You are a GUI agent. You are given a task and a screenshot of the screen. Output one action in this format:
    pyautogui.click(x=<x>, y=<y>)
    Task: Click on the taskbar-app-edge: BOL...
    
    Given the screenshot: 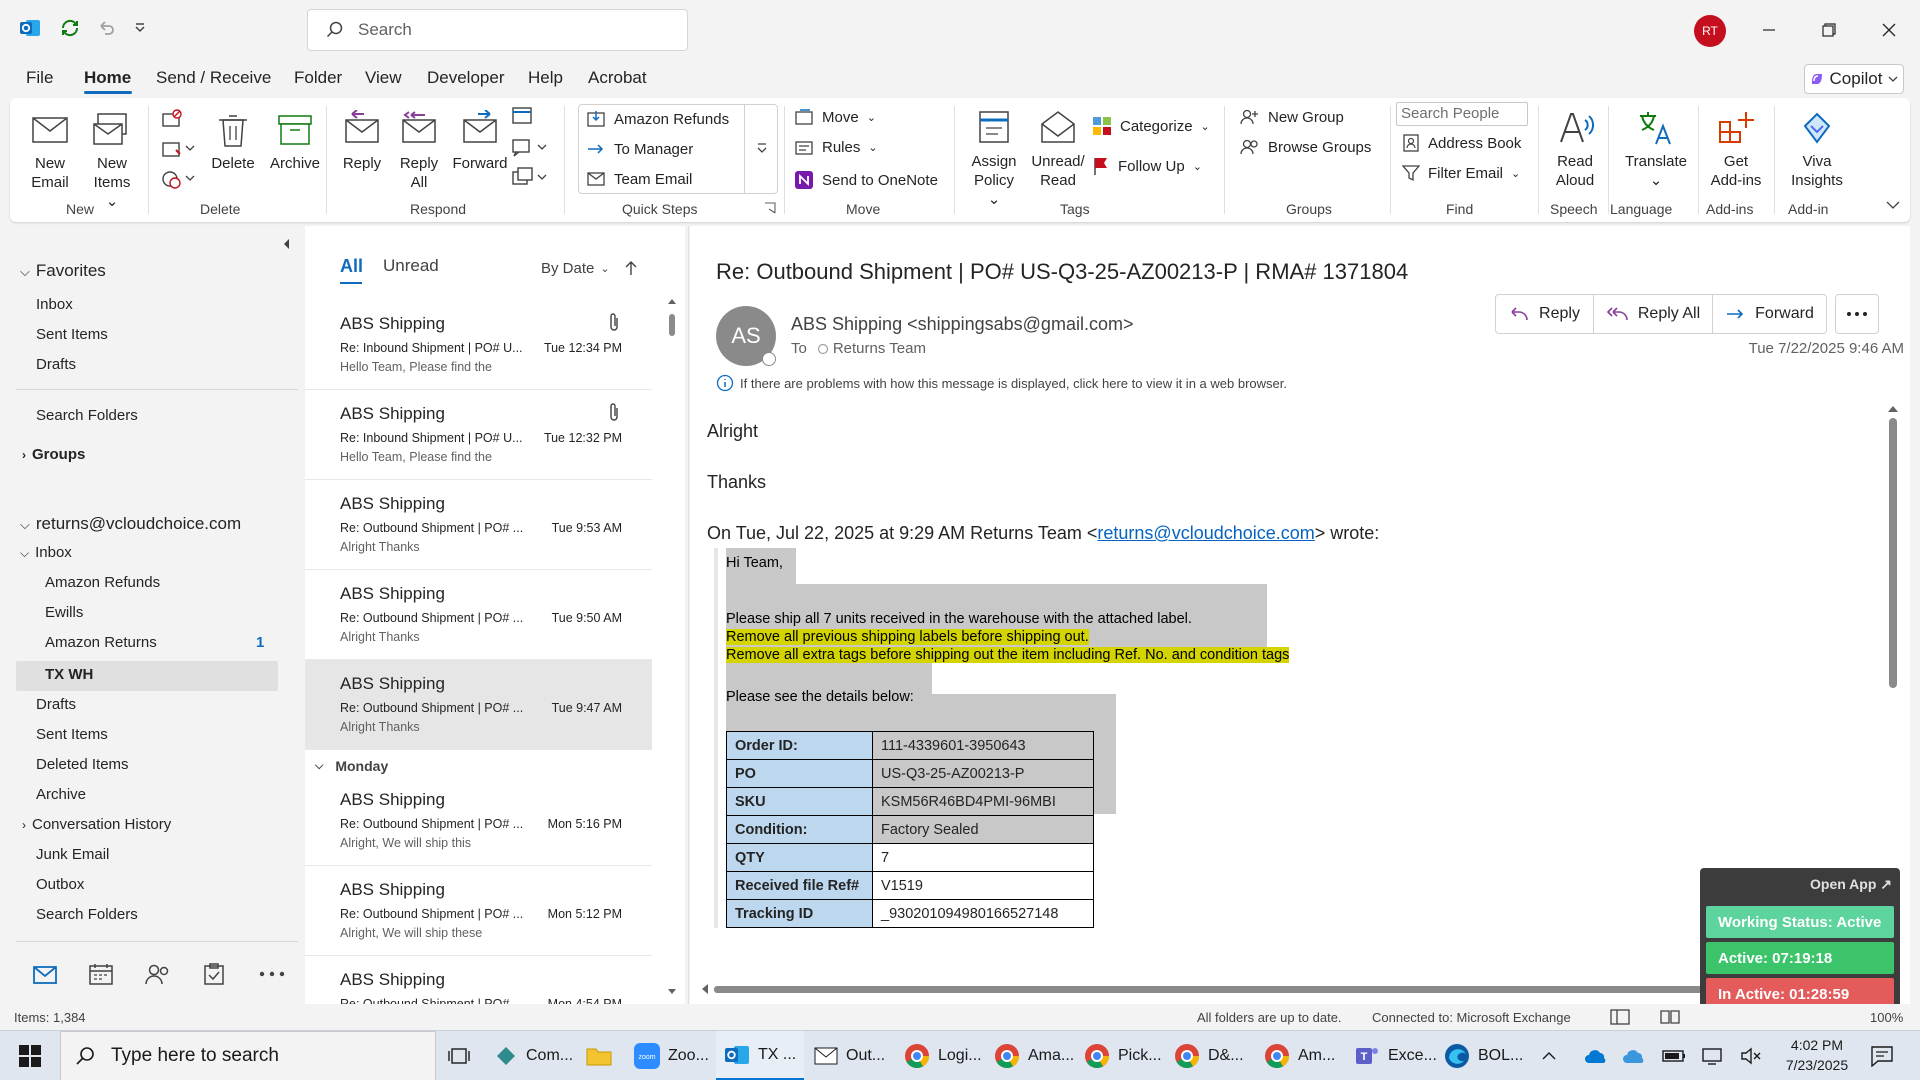 What is the action you would take?
    pyautogui.click(x=1483, y=1055)
    